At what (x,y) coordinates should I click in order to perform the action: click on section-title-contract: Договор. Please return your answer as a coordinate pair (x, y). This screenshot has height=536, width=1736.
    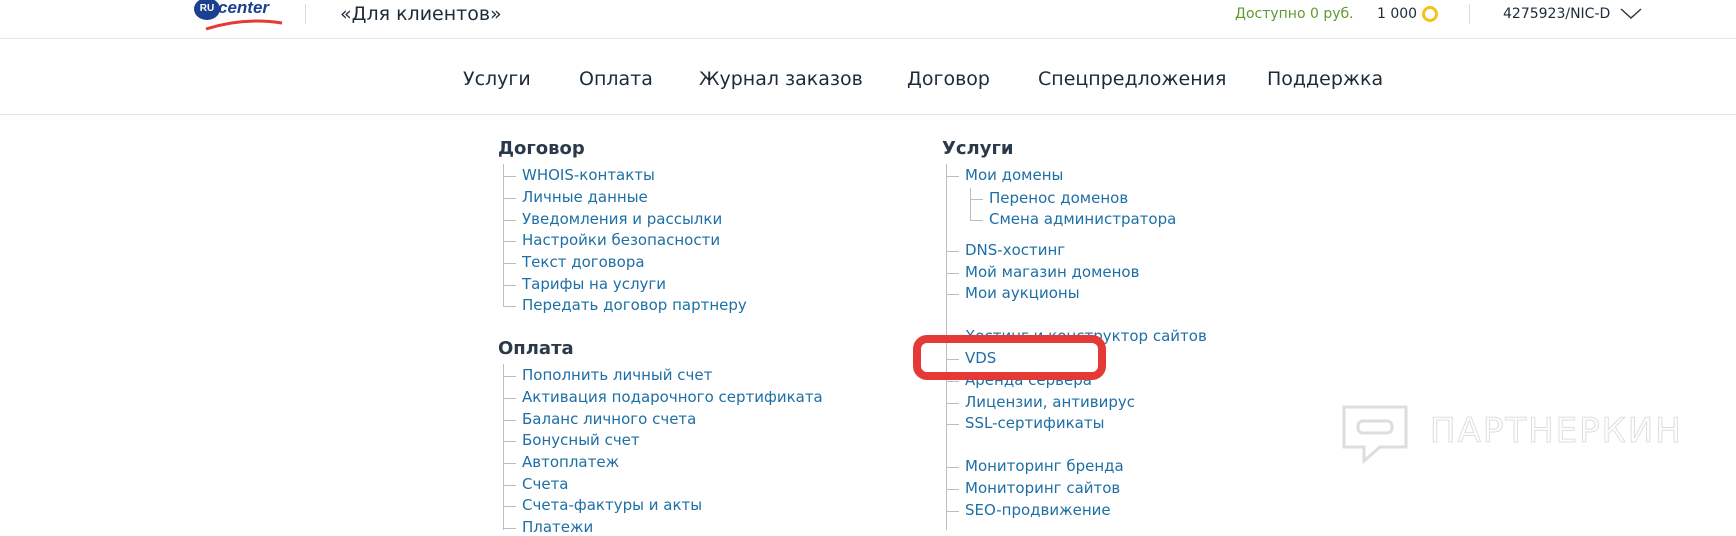
    Looking at the image, I should click on (541, 148).